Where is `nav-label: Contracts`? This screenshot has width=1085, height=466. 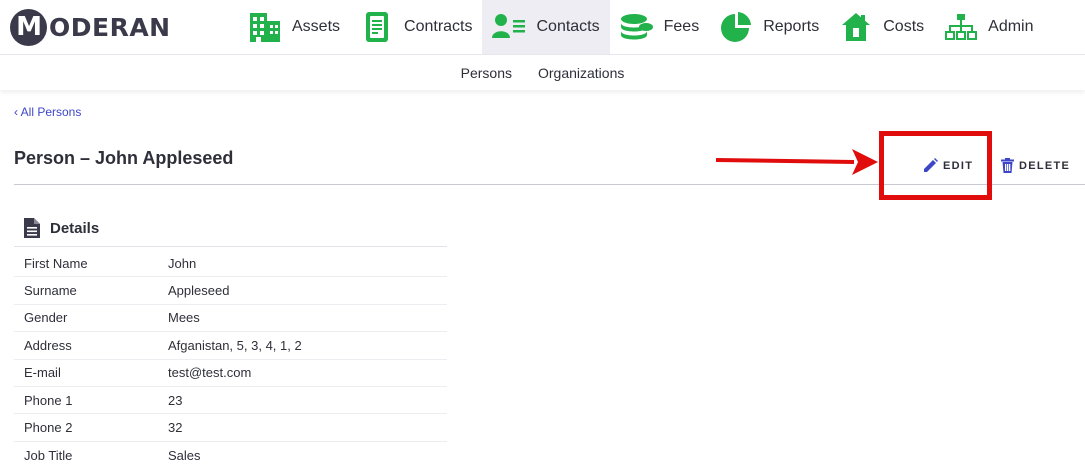
nav-label: Contracts is located at coordinates (438, 26).